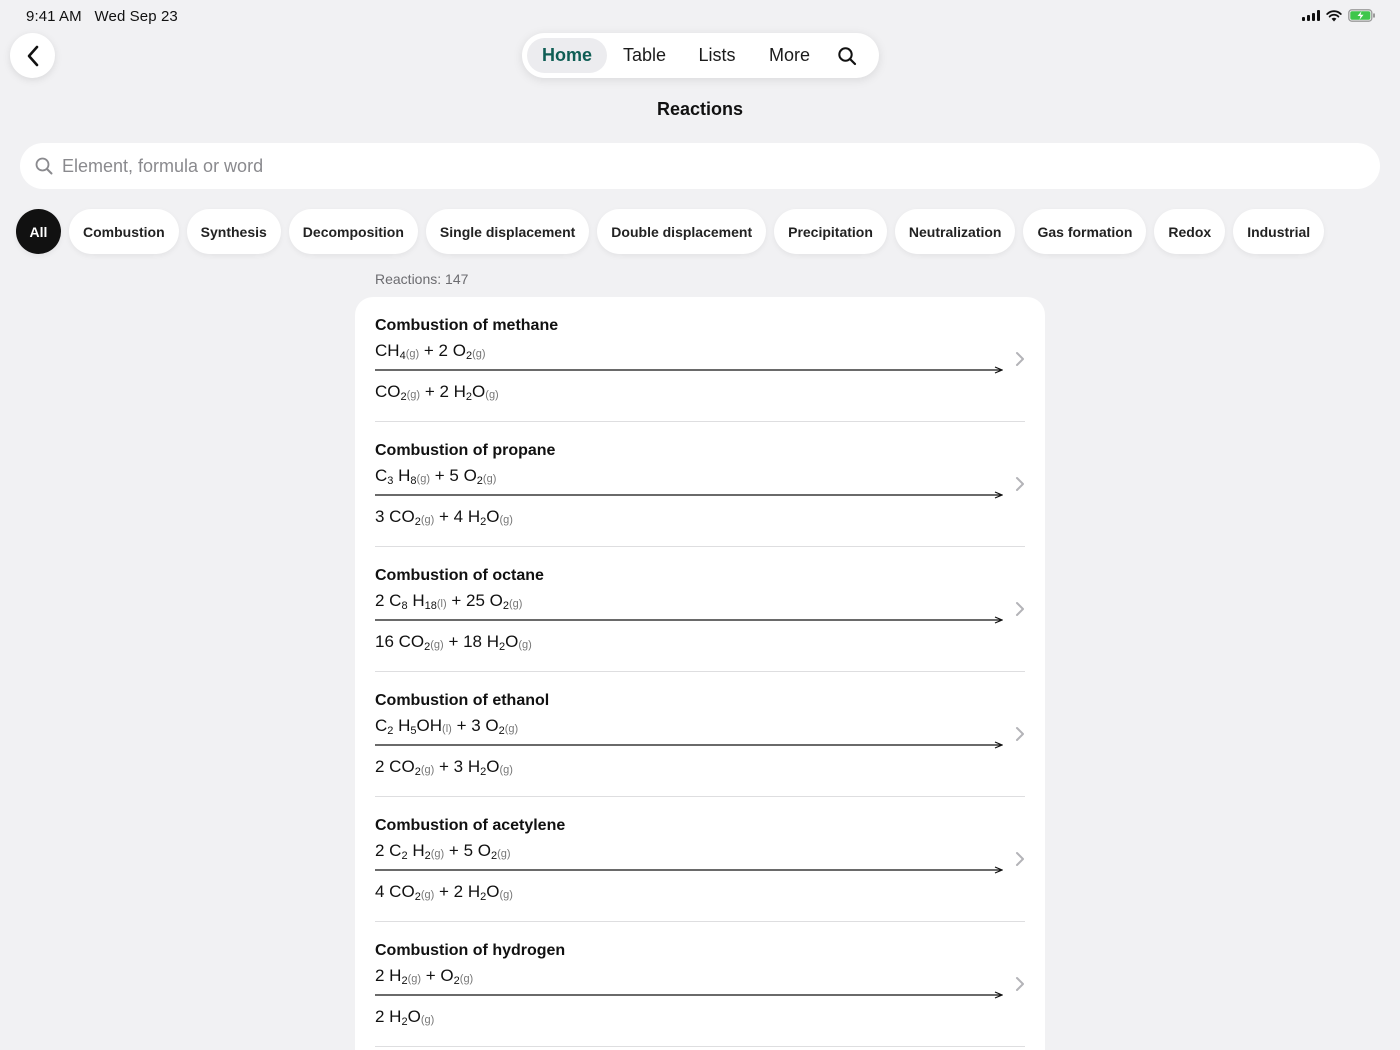 This screenshot has height=1050, width=1400. Describe the element at coordinates (136, 16) in the screenshot. I see `status-date: Wed Sep 23` at that location.